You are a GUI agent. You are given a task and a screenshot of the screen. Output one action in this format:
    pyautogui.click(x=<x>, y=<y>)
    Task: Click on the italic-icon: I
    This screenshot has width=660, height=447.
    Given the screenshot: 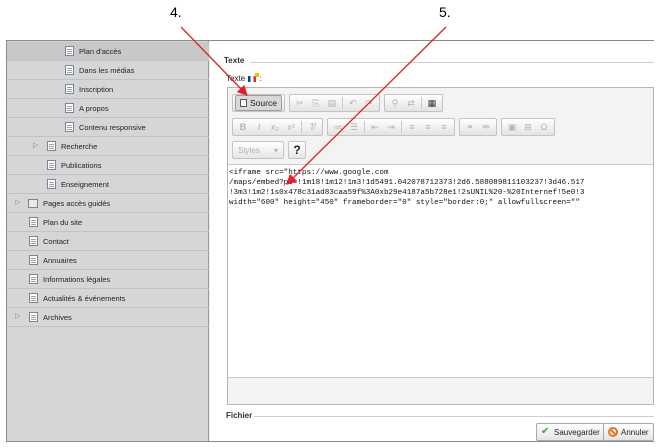 What is the action you would take?
    pyautogui.click(x=259, y=127)
    